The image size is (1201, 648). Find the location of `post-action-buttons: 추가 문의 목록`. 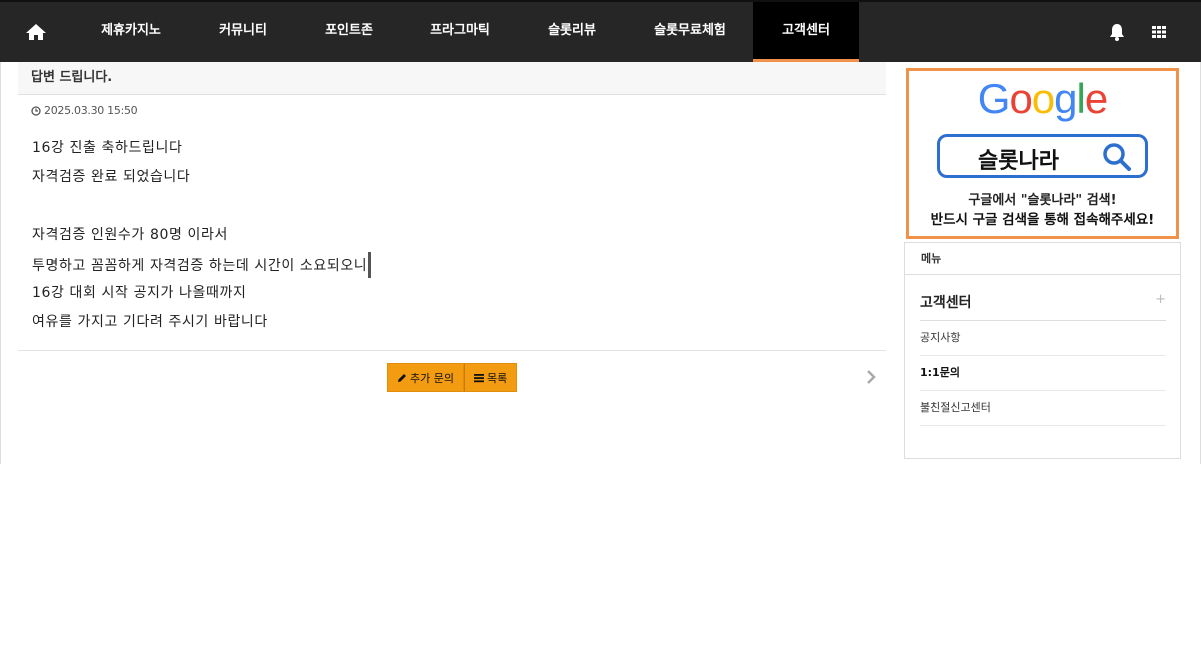

post-action-buttons: 추가 문의 목록 is located at coordinates (452, 377).